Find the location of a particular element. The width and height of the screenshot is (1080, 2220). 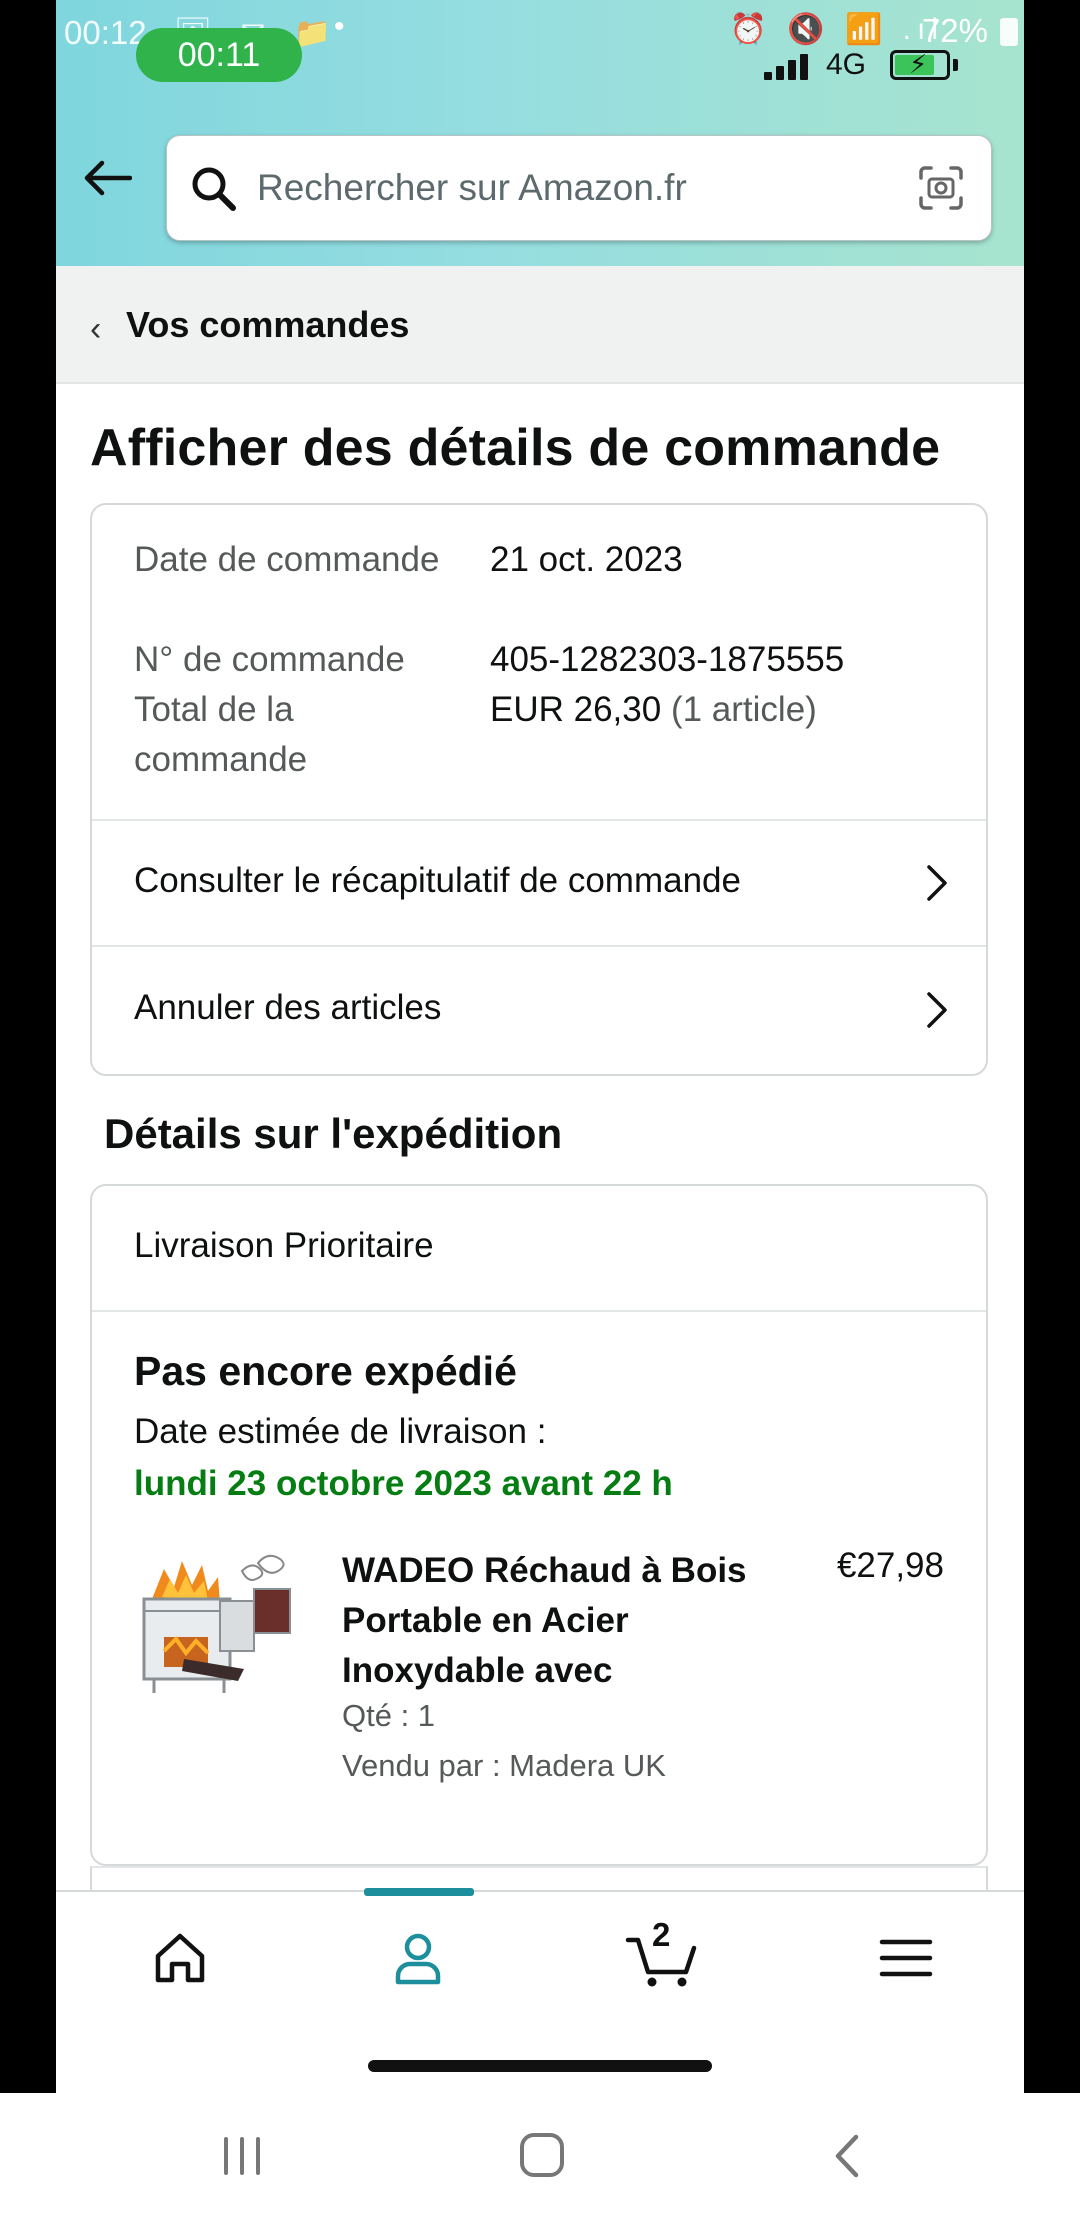

system-status-icons: ⏰ 🔇 📶 .ıl is located at coordinates (836, 29).